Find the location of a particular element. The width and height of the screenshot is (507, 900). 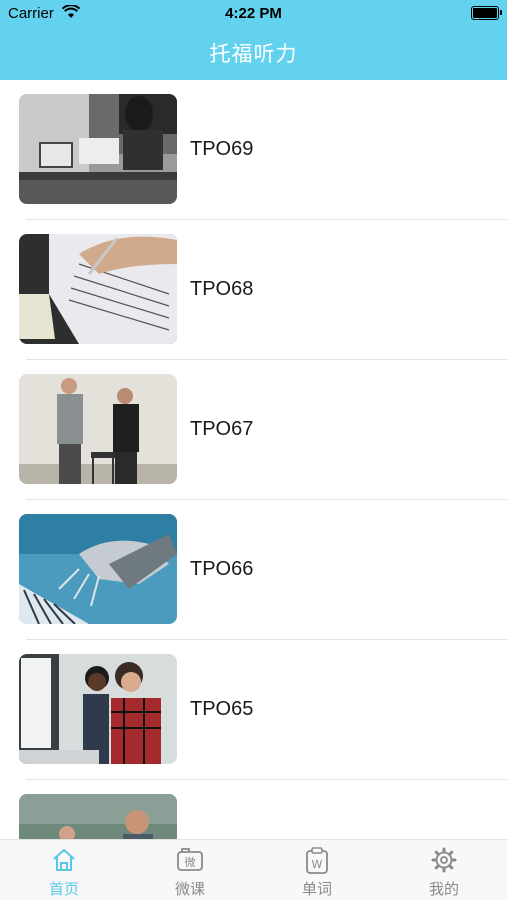

micro-lesson-icon: 微 is located at coordinates (190, 859).